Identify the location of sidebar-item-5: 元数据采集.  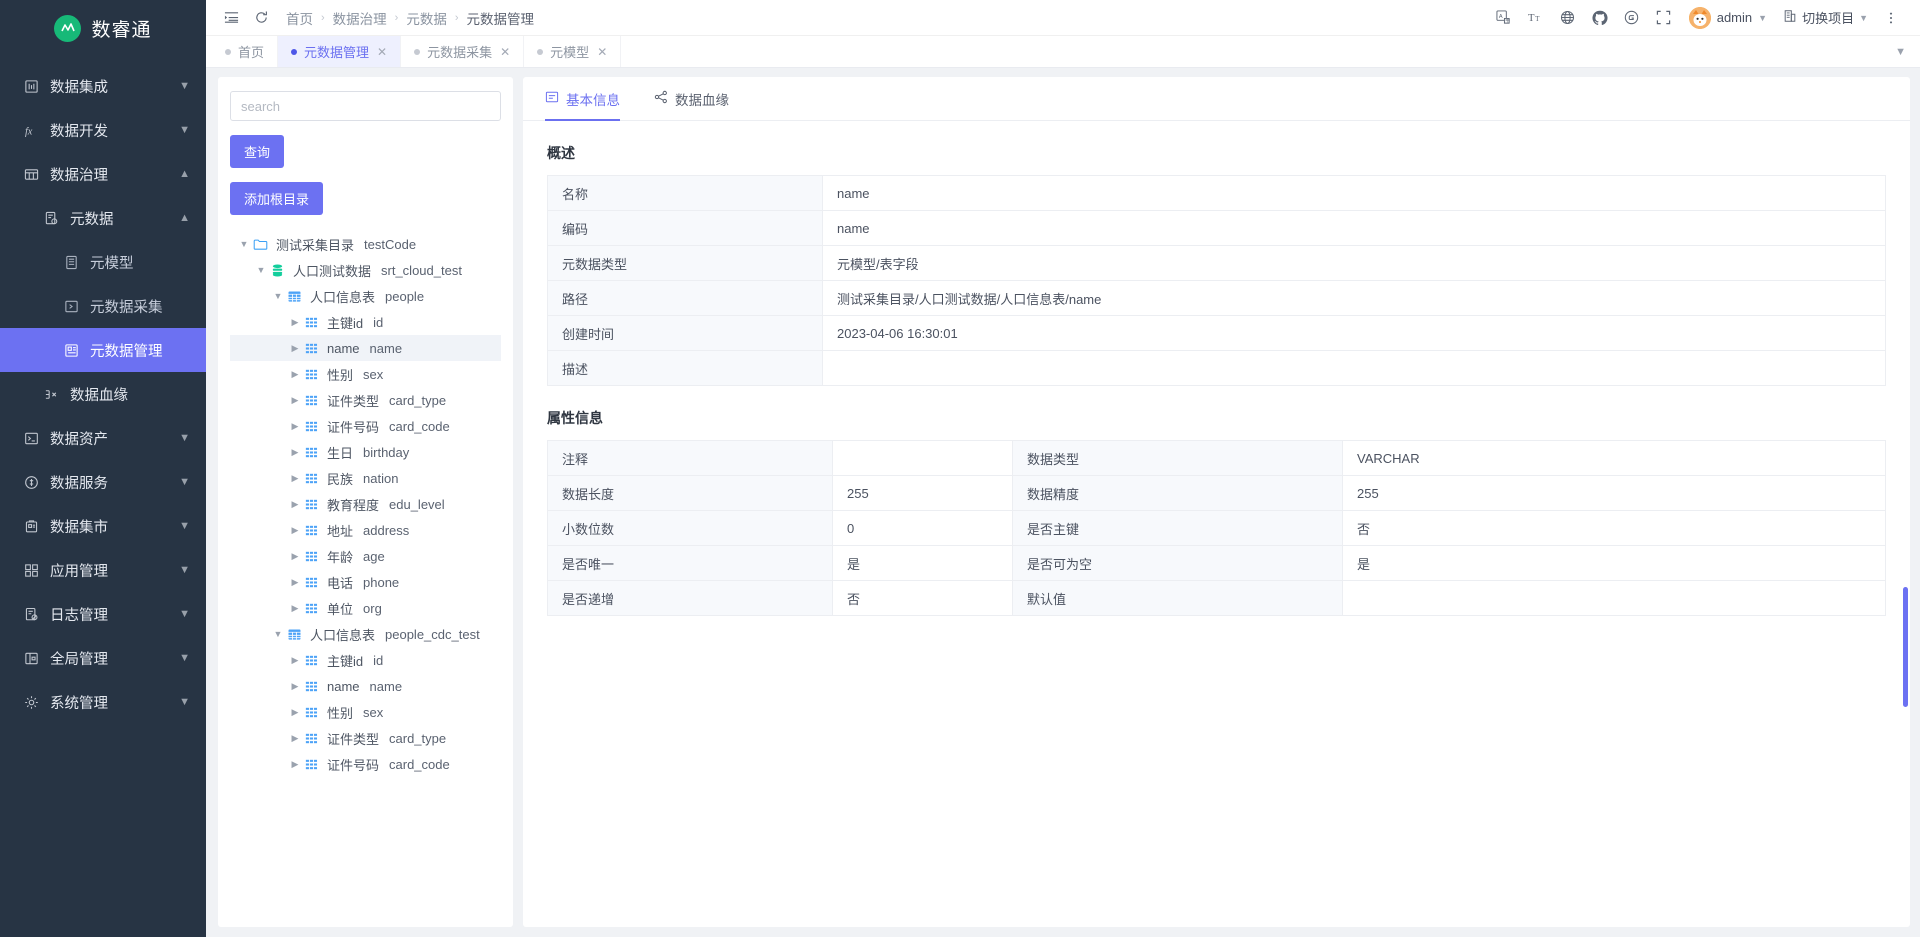
(103, 306).